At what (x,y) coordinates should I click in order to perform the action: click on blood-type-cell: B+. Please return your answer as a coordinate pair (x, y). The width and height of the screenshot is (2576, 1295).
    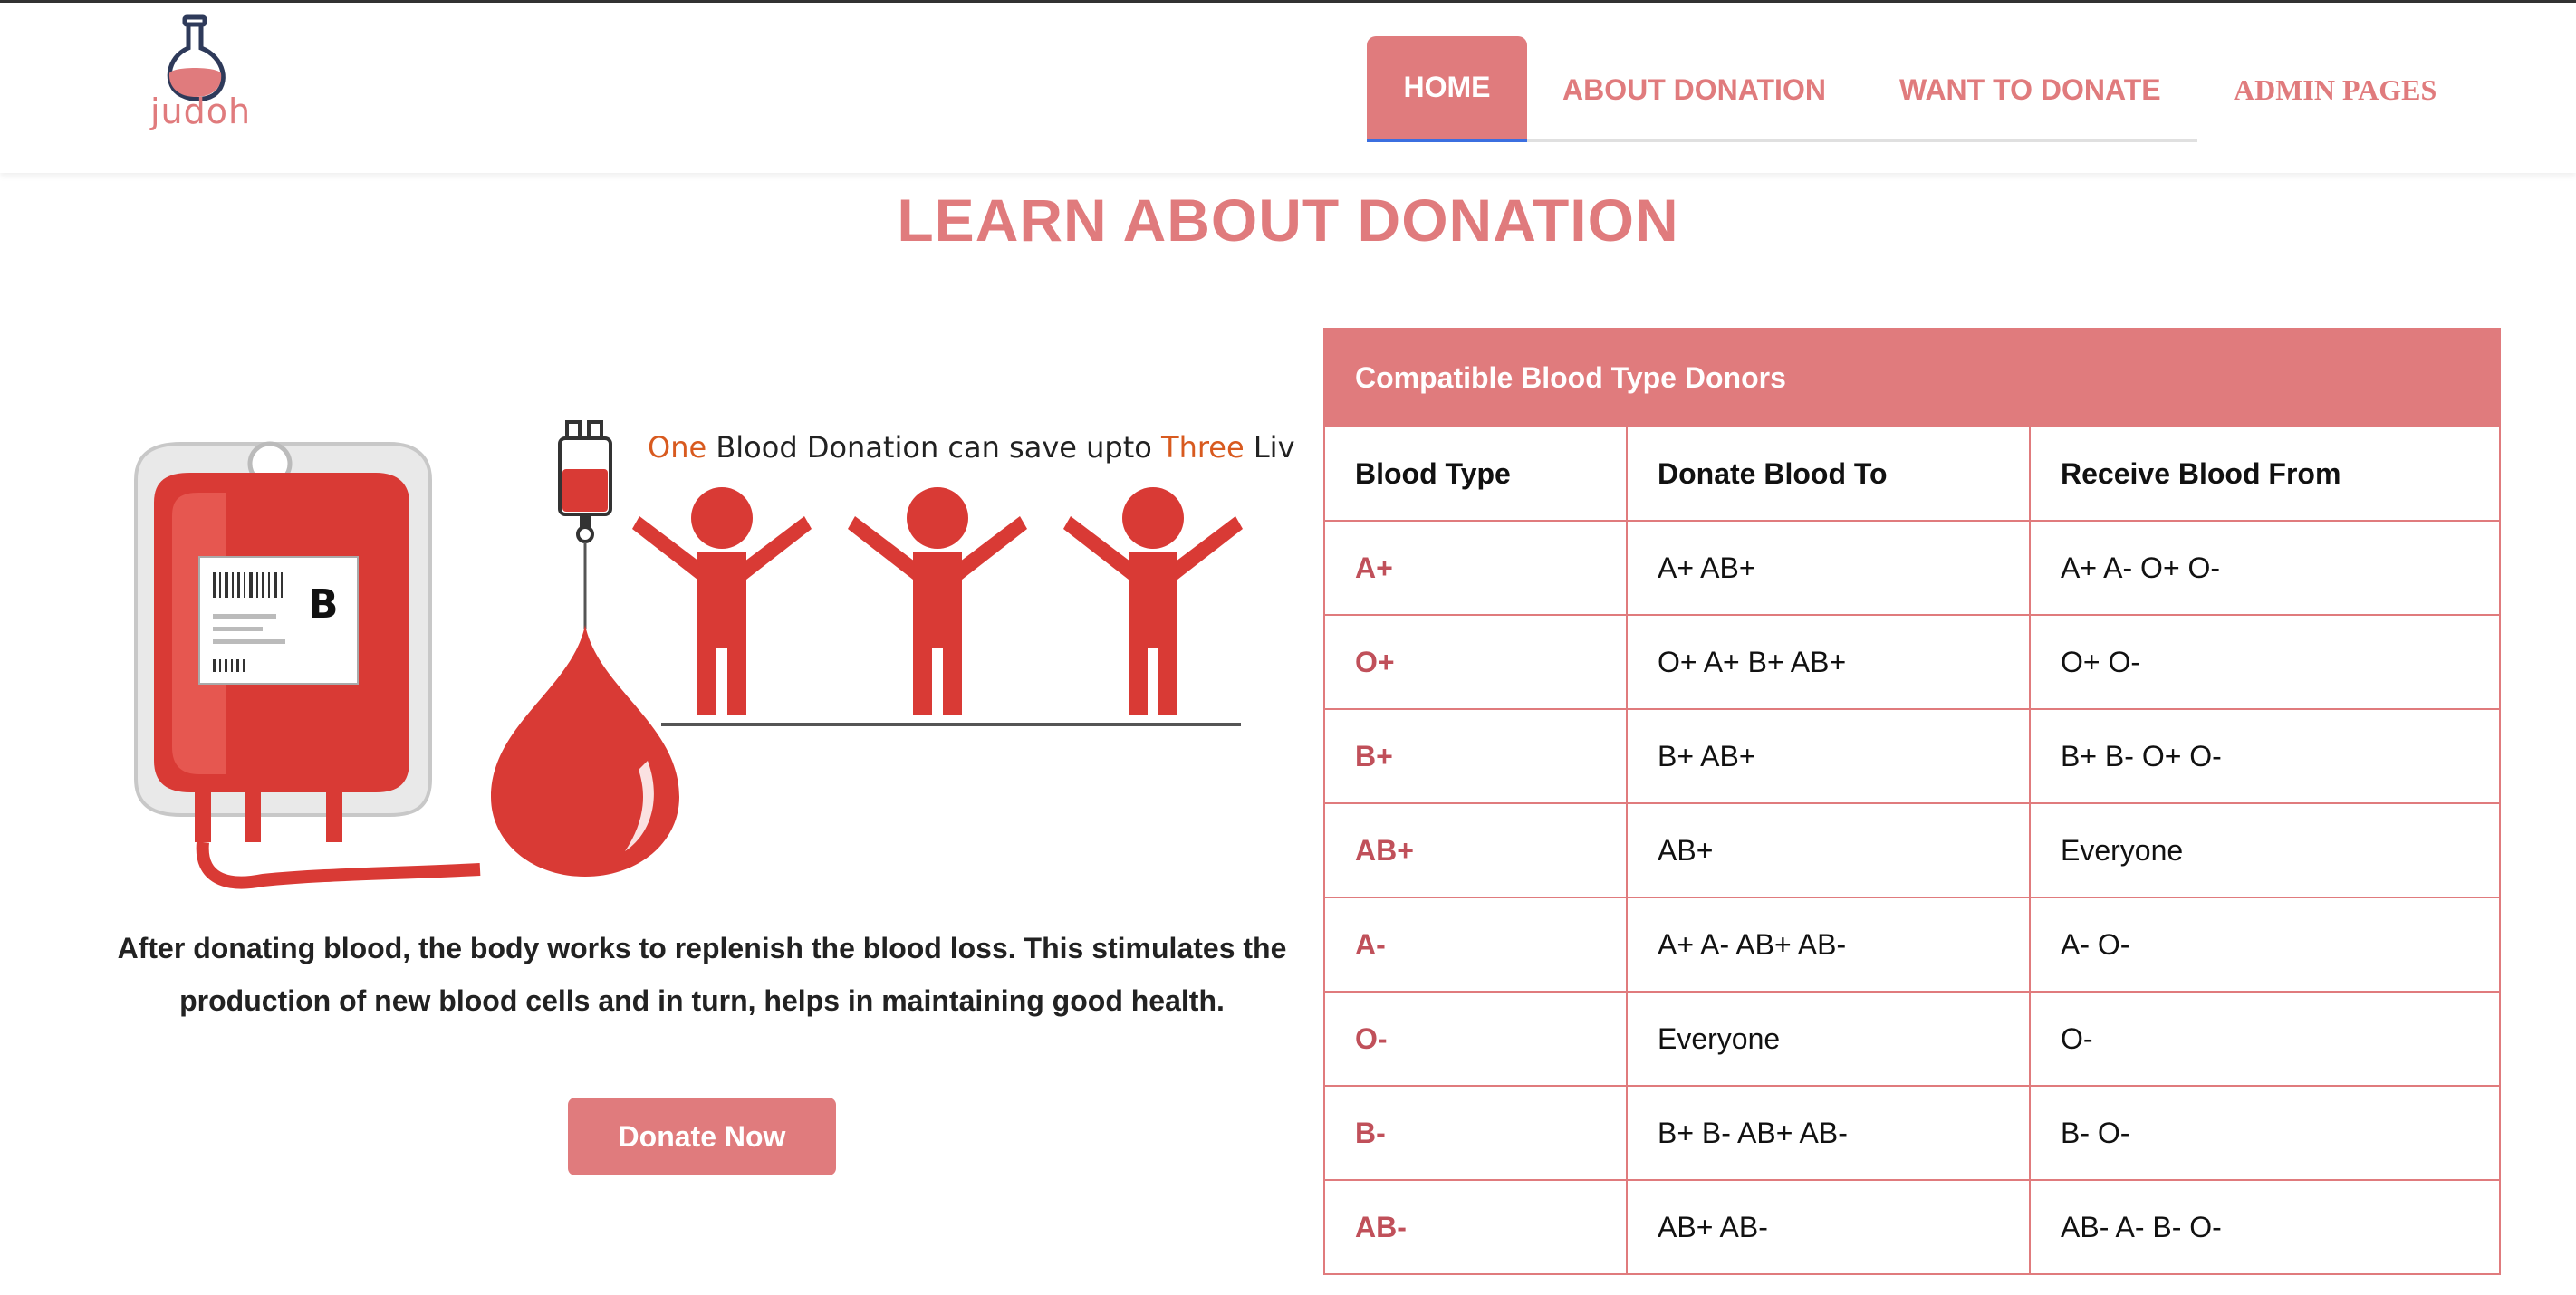
    Looking at the image, I should click on (1476, 756).